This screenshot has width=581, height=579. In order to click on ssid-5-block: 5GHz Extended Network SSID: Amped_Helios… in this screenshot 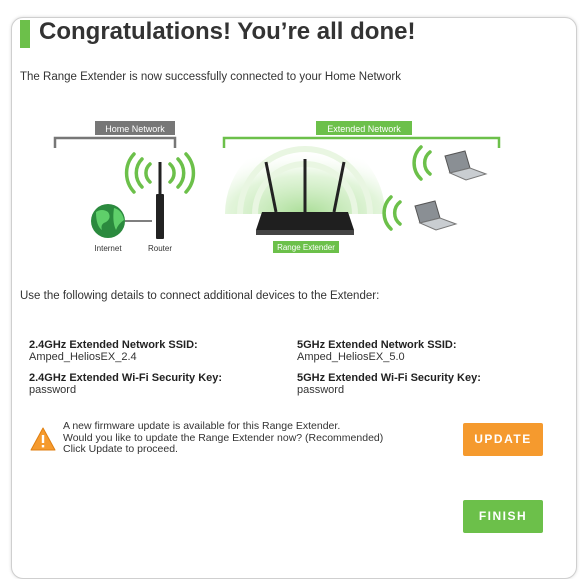, I will do `click(377, 351)`.